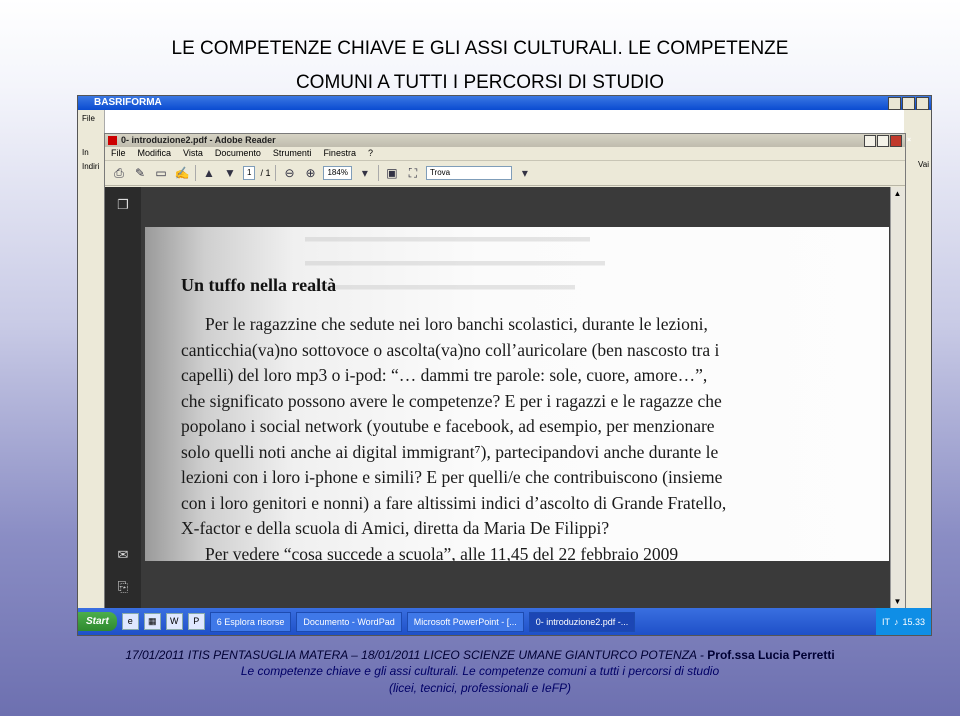 The image size is (960, 716). What do you see at coordinates (913, 621) in the screenshot?
I see `clock: 15.33` at bounding box center [913, 621].